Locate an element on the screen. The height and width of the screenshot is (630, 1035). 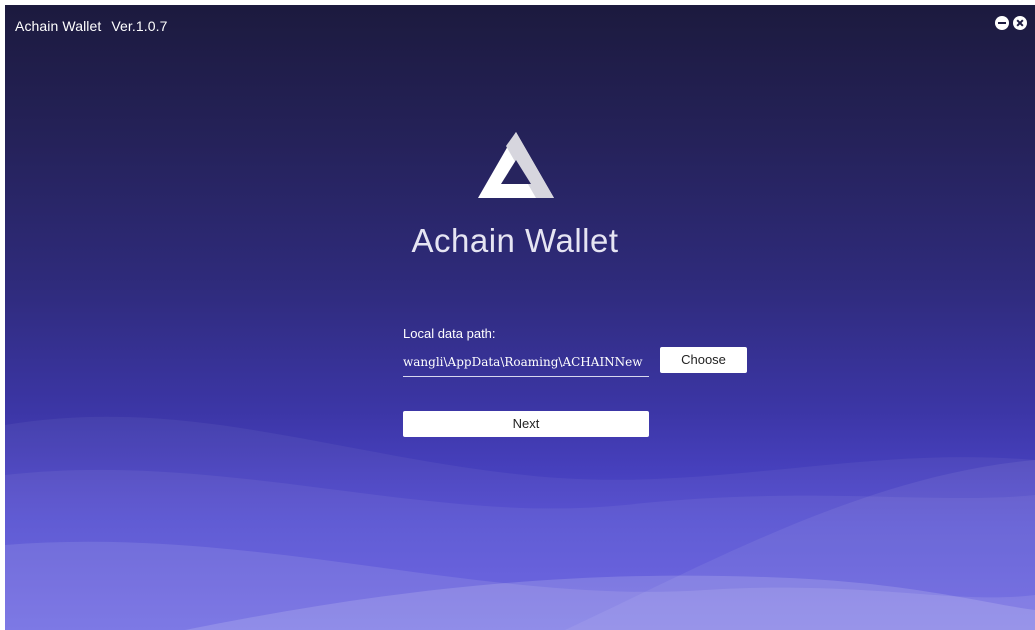
next-button: Next is located at coordinates (526, 424).